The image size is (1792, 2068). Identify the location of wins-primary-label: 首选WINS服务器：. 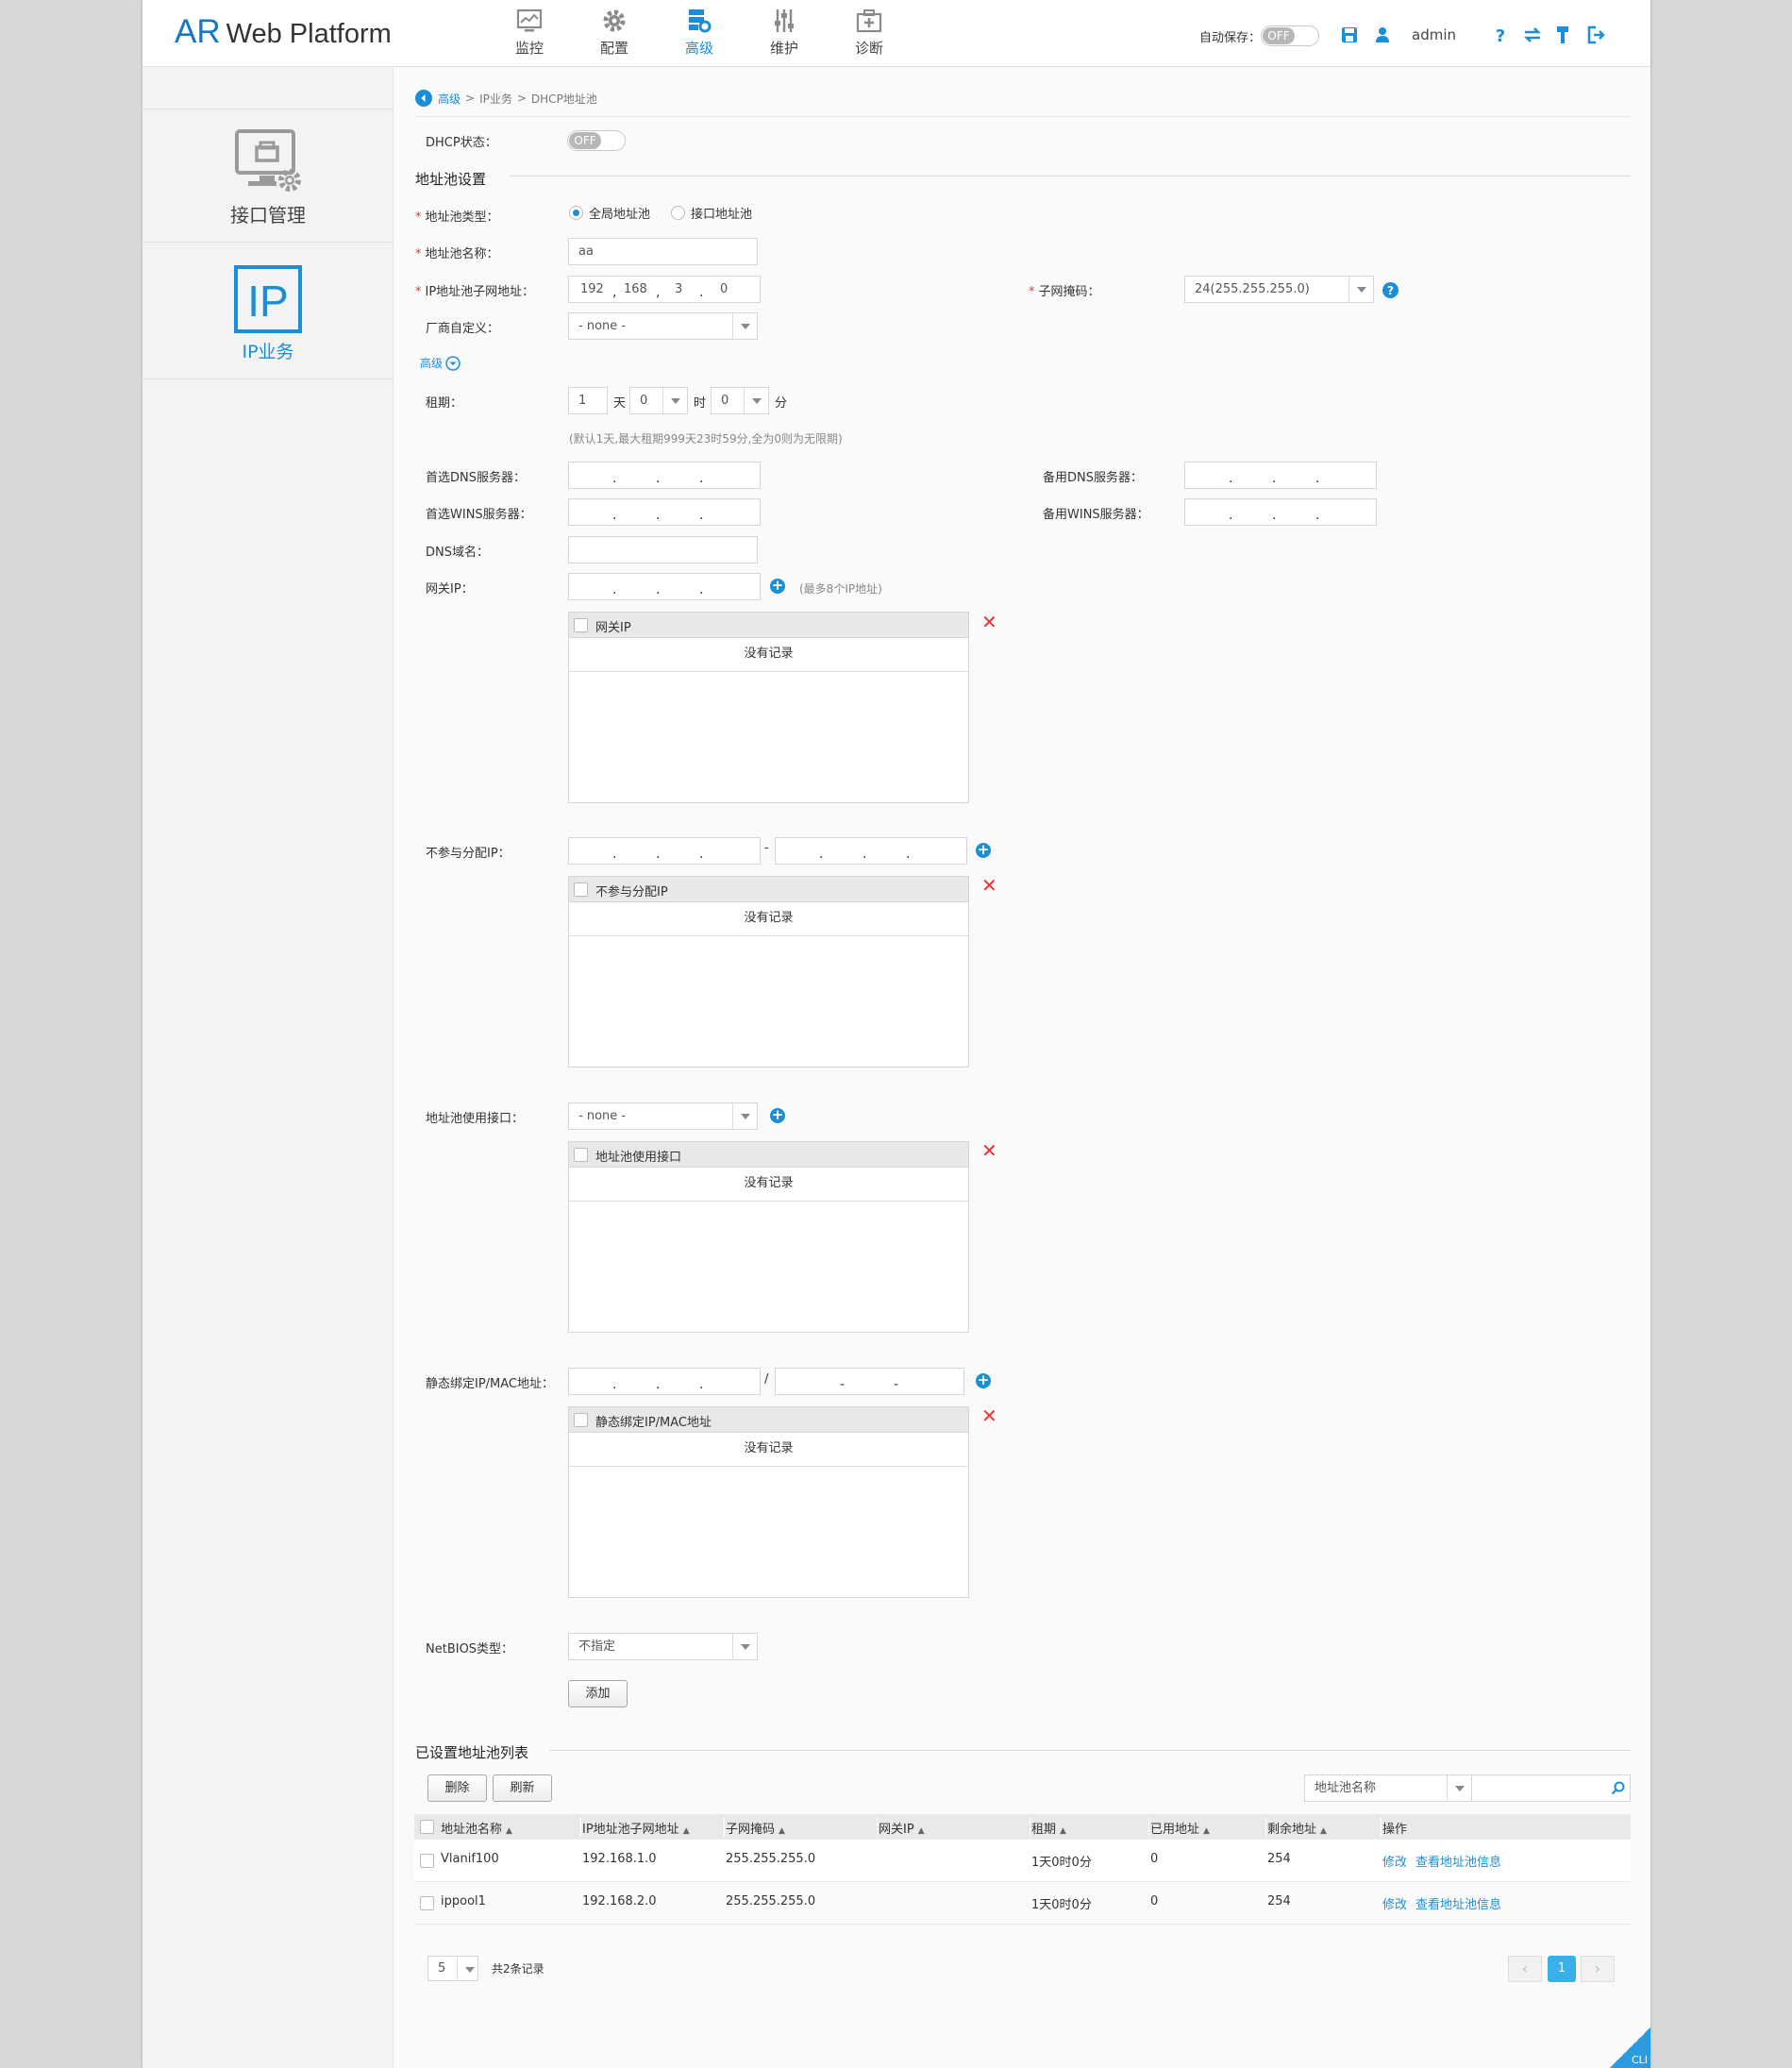
(479, 515).